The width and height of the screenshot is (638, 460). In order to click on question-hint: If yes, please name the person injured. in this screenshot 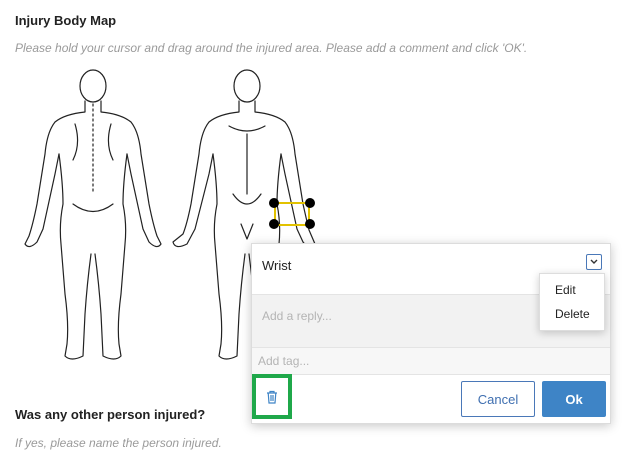, I will do `click(118, 443)`.